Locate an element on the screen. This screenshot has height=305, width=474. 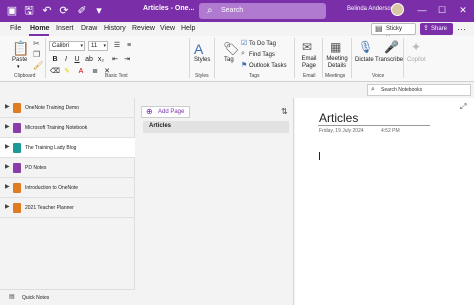
styles-group-label: Styles is located at coordinates (202, 76).